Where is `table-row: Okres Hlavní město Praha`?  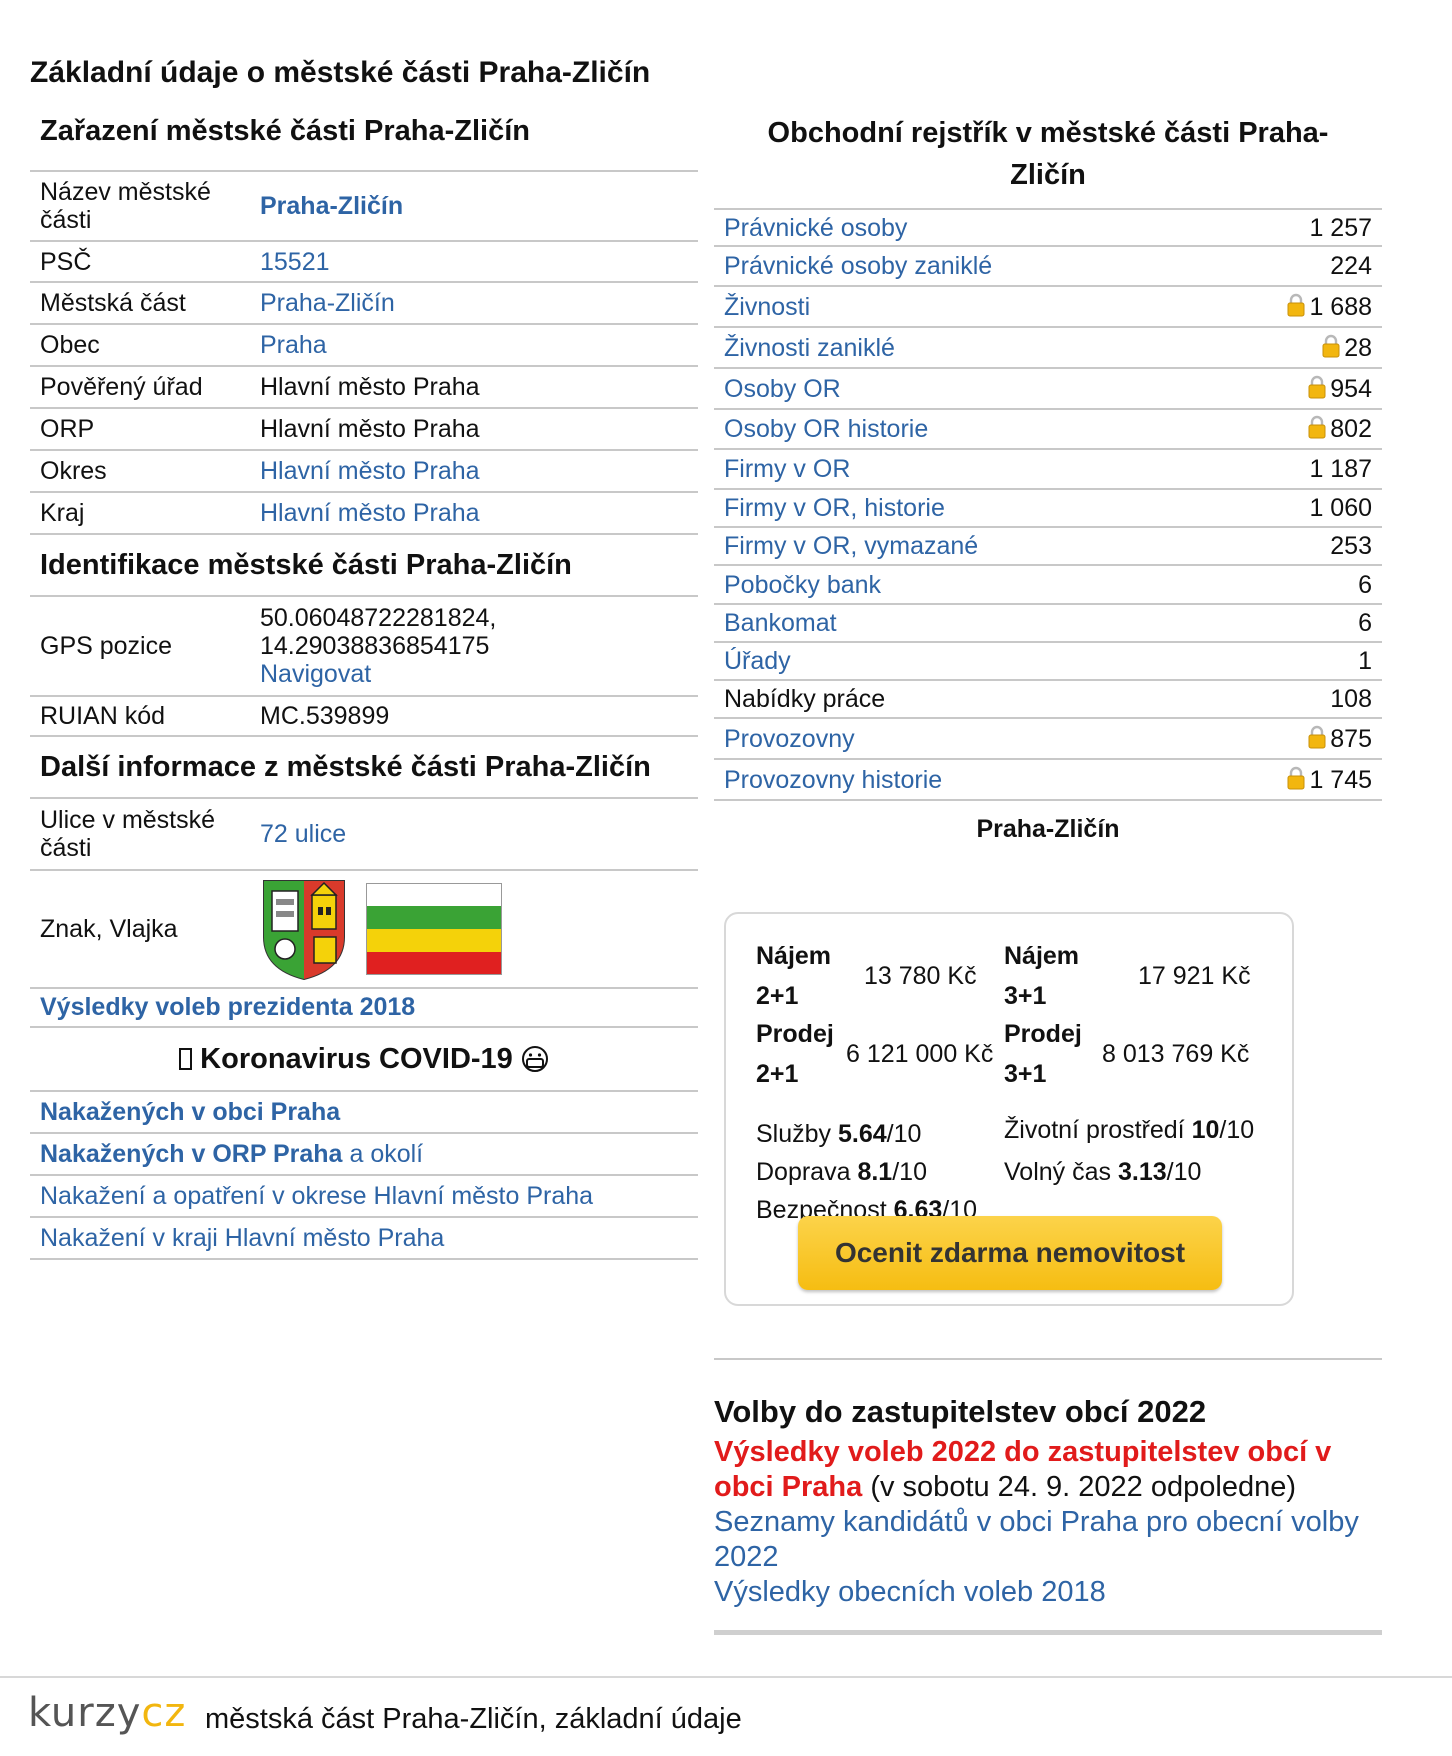 table-row: Okres Hlavní město Praha is located at coordinates (364, 471).